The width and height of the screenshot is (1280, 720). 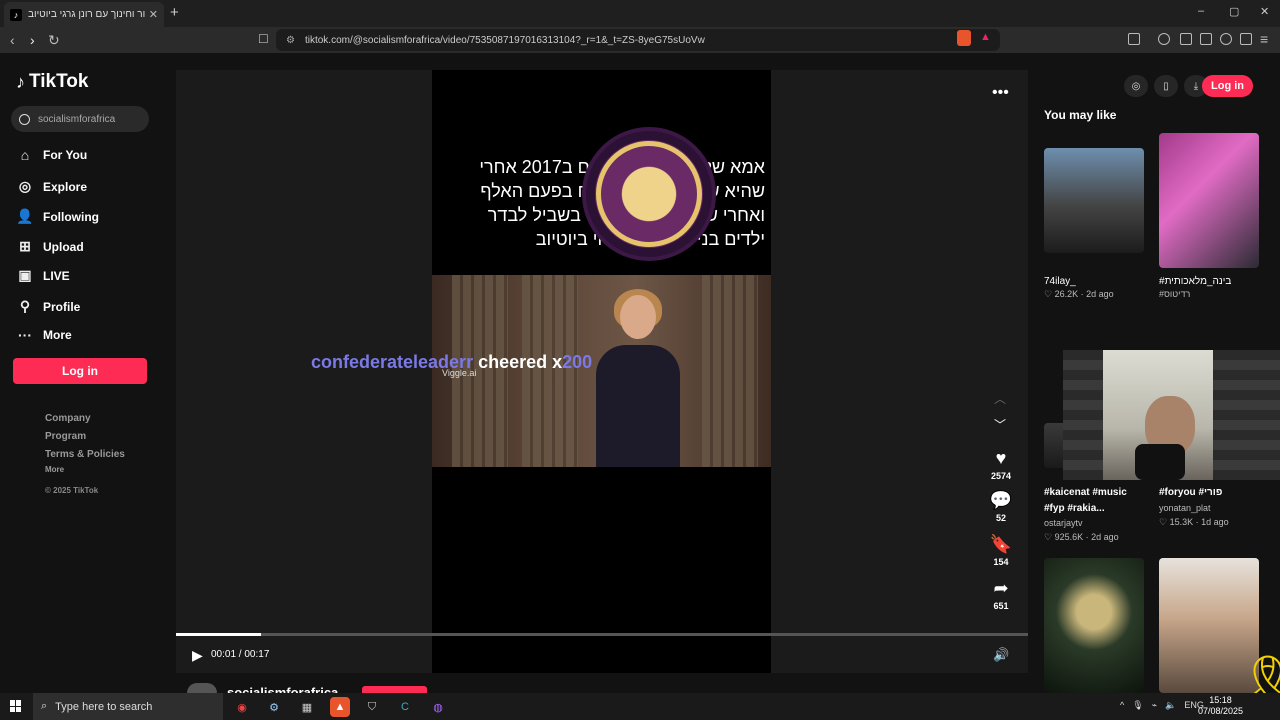 What do you see at coordinates (44, 335) in the screenshot?
I see `sidebar-item-more: ··· More` at bounding box center [44, 335].